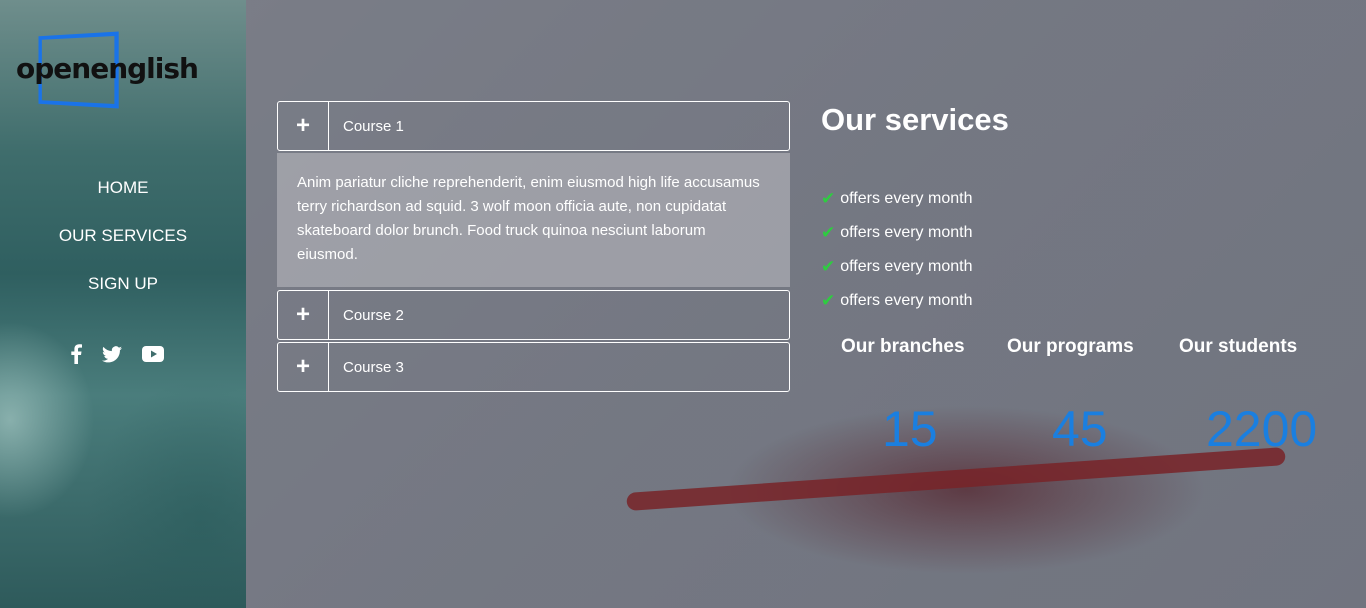 The width and height of the screenshot is (1366, 608). I want to click on decorative-stroke, so click(956, 479).